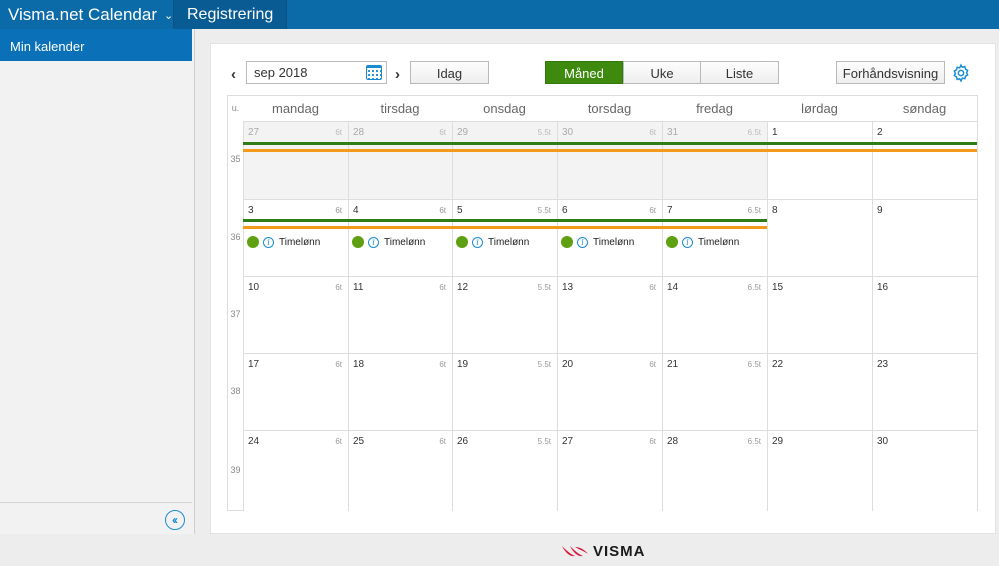  What do you see at coordinates (295, 470) in the screenshot?
I see `day-cell: 24 6t` at bounding box center [295, 470].